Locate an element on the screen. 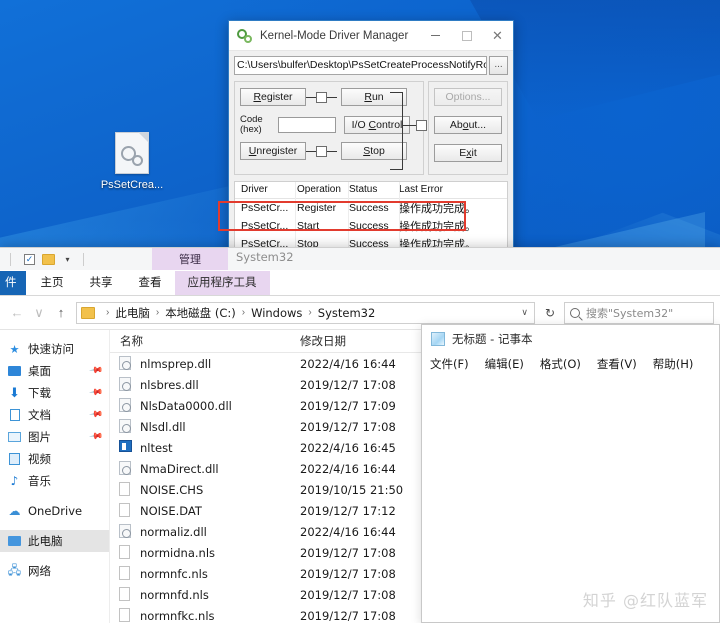 The height and width of the screenshot is (623, 720). sidebar-item-label: 图片 is located at coordinates (39, 437).